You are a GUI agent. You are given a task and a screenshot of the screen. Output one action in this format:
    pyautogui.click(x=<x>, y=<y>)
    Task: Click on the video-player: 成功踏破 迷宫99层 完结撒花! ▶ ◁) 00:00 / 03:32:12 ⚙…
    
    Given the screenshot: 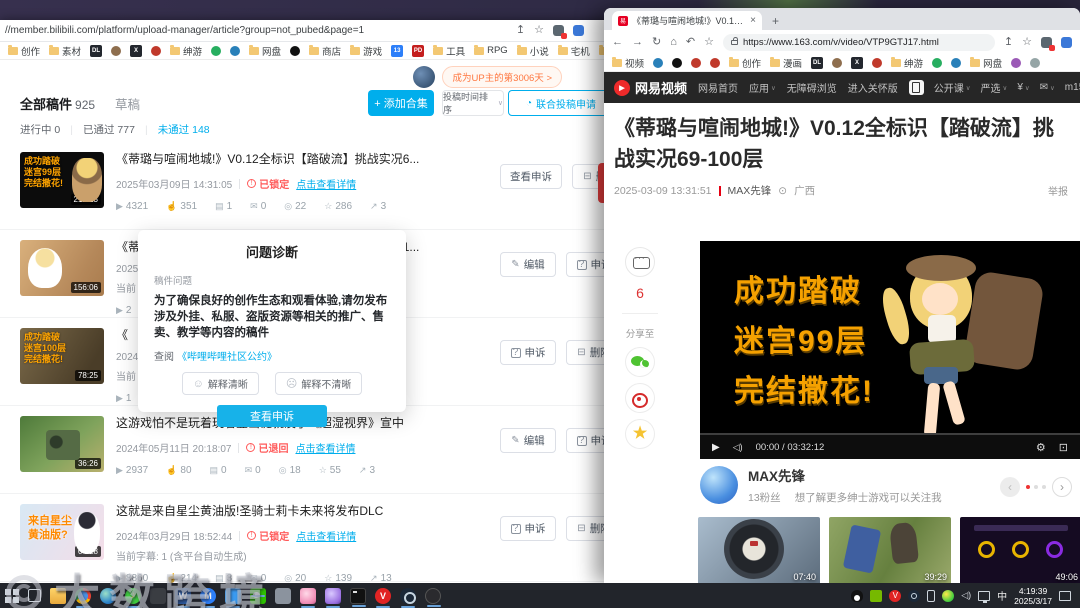 What is the action you would take?
    pyautogui.click(x=890, y=350)
    